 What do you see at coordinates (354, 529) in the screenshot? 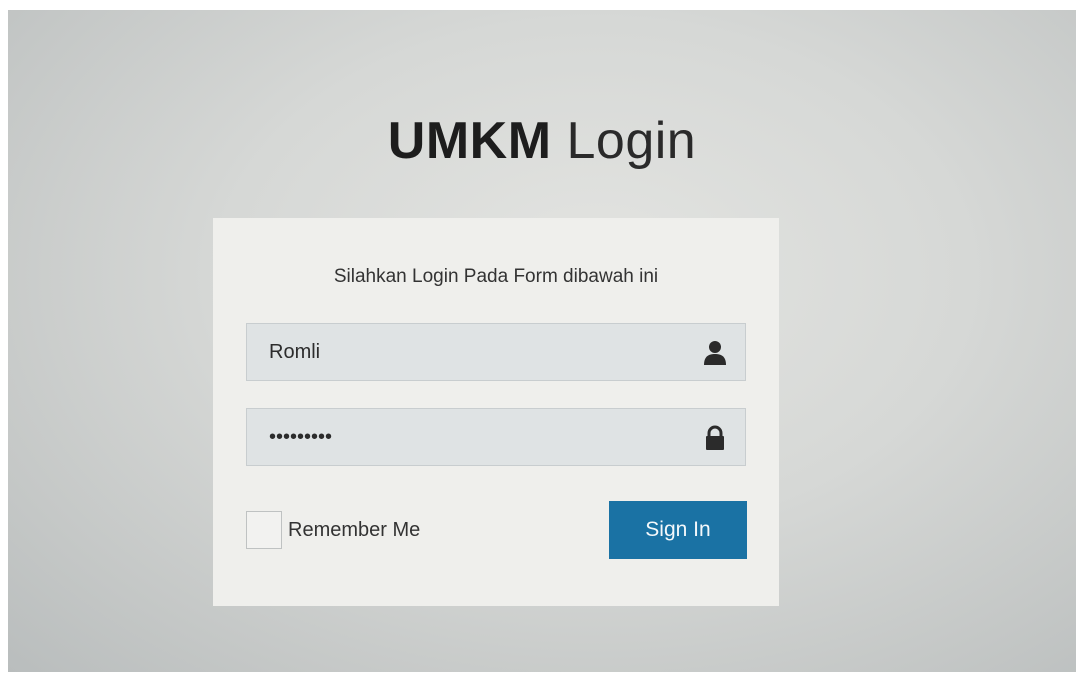
I see `remember-me-label: Remember Me` at bounding box center [354, 529].